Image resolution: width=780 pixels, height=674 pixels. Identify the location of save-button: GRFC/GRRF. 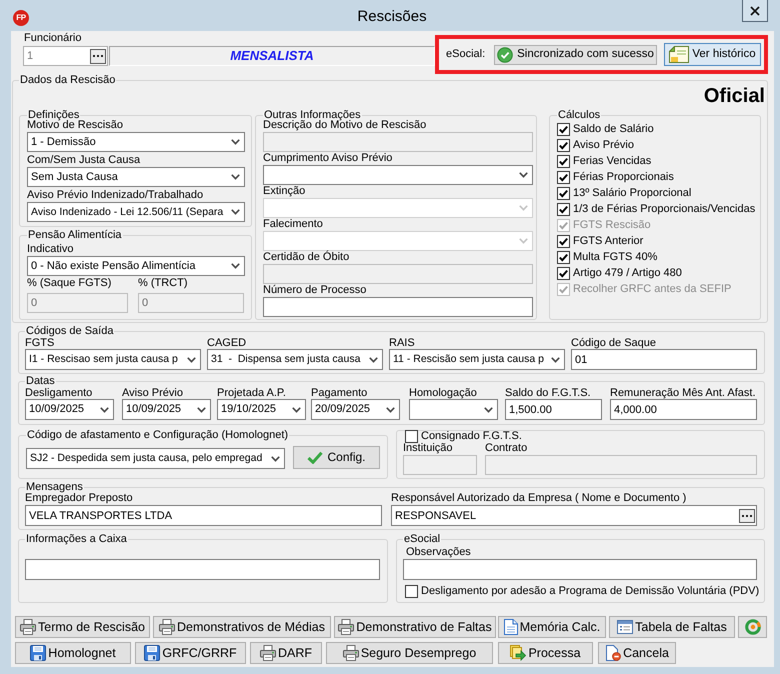
(190, 653).